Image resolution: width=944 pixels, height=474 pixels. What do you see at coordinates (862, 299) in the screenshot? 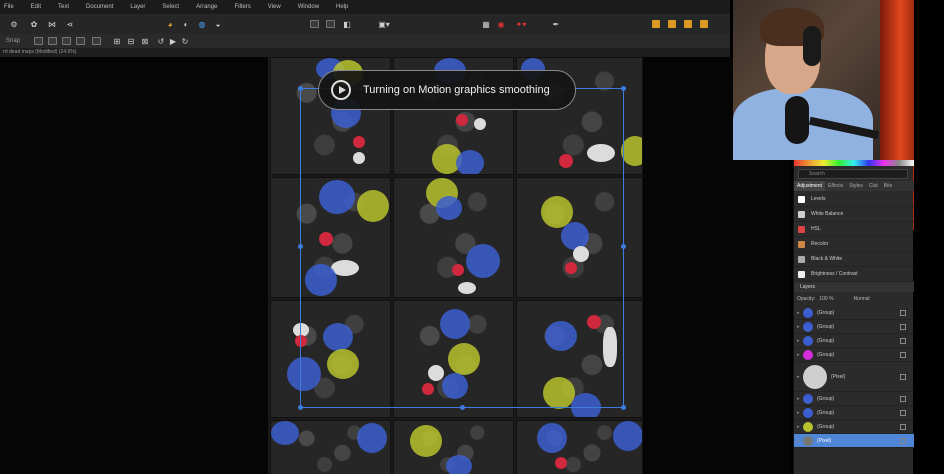
I see `blend-mode-select: Normal` at bounding box center [862, 299].